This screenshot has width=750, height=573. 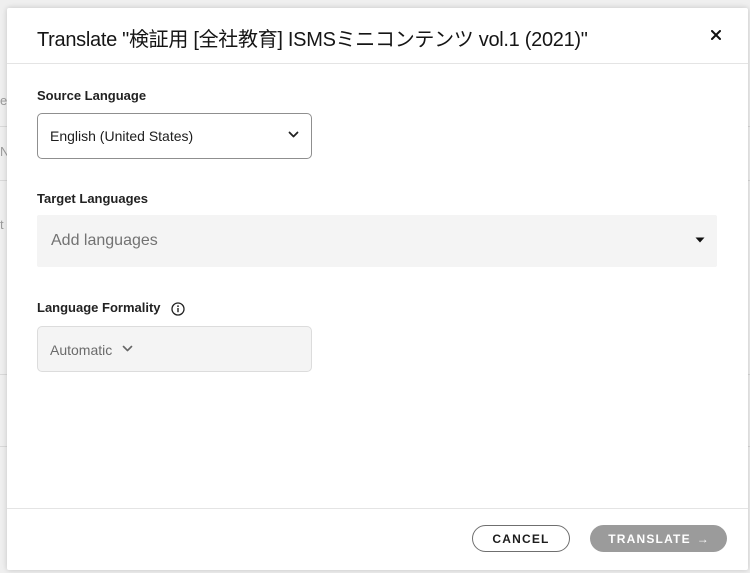 What do you see at coordinates (2, 224) in the screenshot?
I see `background-text: t` at bounding box center [2, 224].